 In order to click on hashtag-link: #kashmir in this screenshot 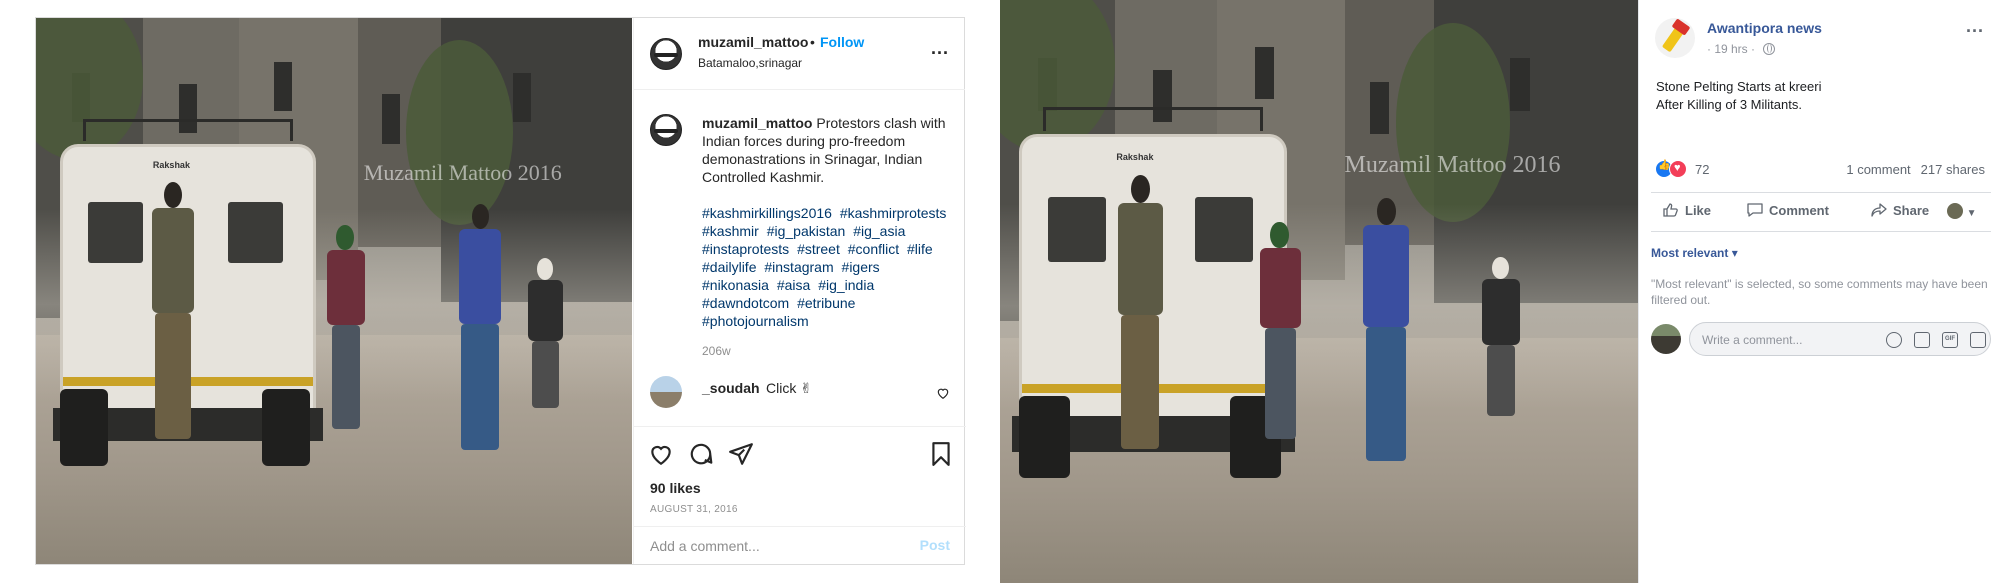, I will do `click(730, 231)`.